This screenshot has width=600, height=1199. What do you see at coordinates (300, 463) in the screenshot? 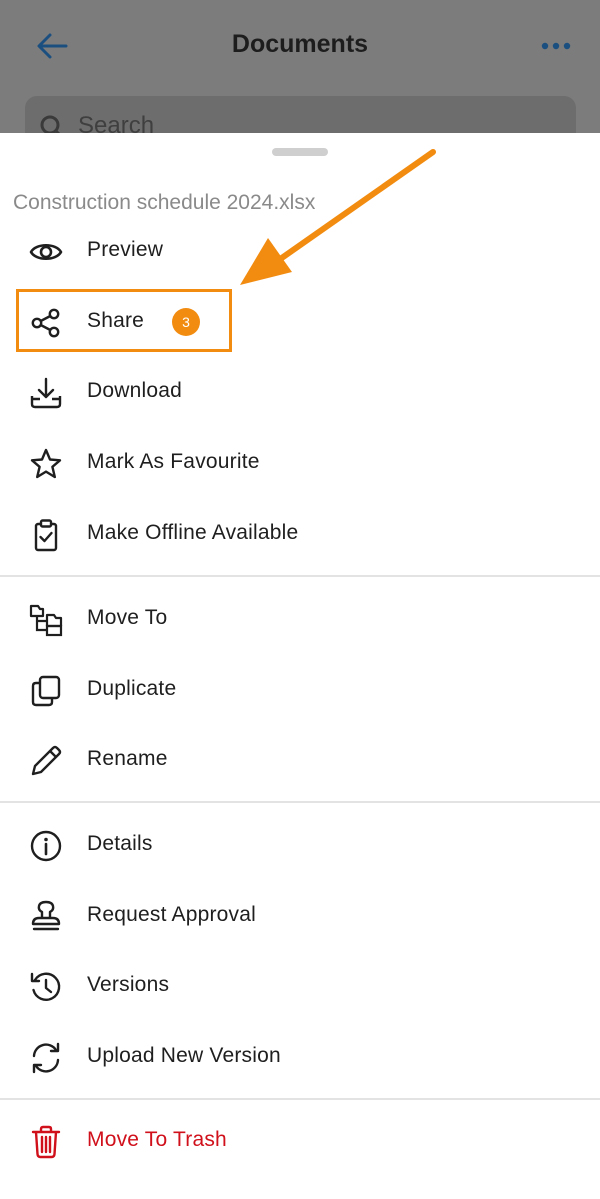
I see `menu-item-mark-as-favourite: Mark As Favourite` at bounding box center [300, 463].